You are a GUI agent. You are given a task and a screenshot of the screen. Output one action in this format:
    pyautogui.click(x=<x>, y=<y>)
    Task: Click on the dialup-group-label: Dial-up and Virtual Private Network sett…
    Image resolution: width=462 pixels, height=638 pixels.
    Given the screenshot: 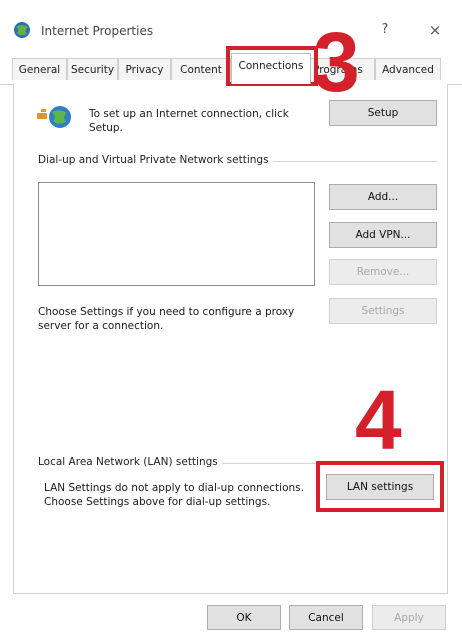 What is the action you would take?
    pyautogui.click(x=155, y=160)
    